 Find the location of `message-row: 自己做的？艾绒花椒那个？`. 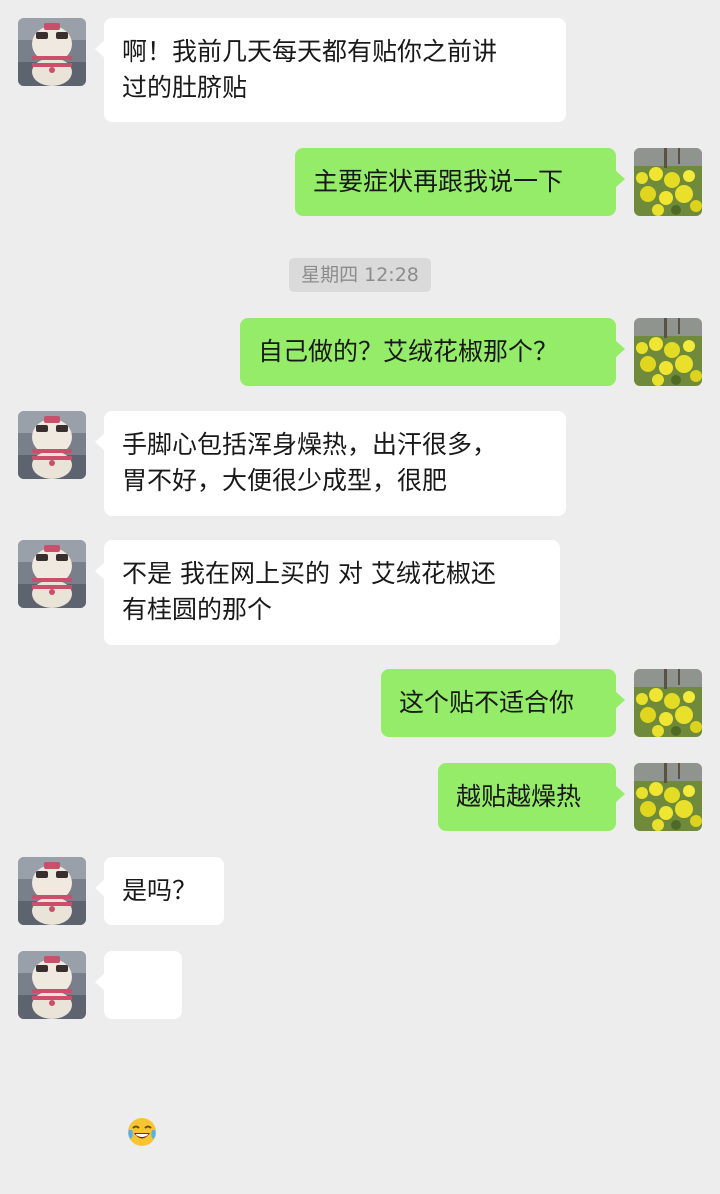

message-row: 自己做的？艾绒花椒那个？ is located at coordinates (360, 352).